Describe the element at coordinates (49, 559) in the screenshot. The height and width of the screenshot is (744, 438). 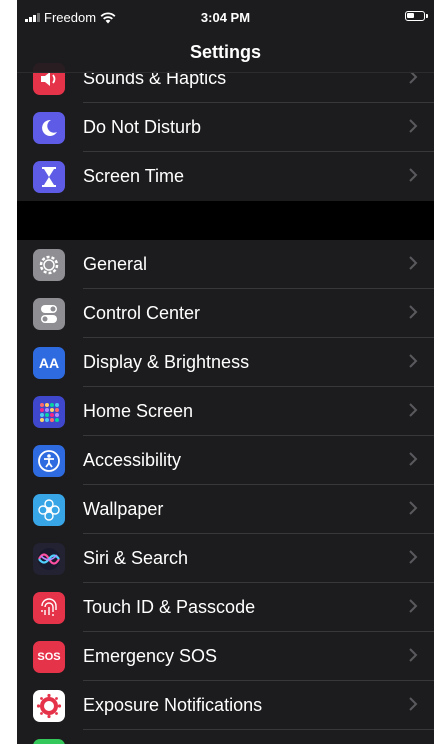
I see `siri-icon` at that location.